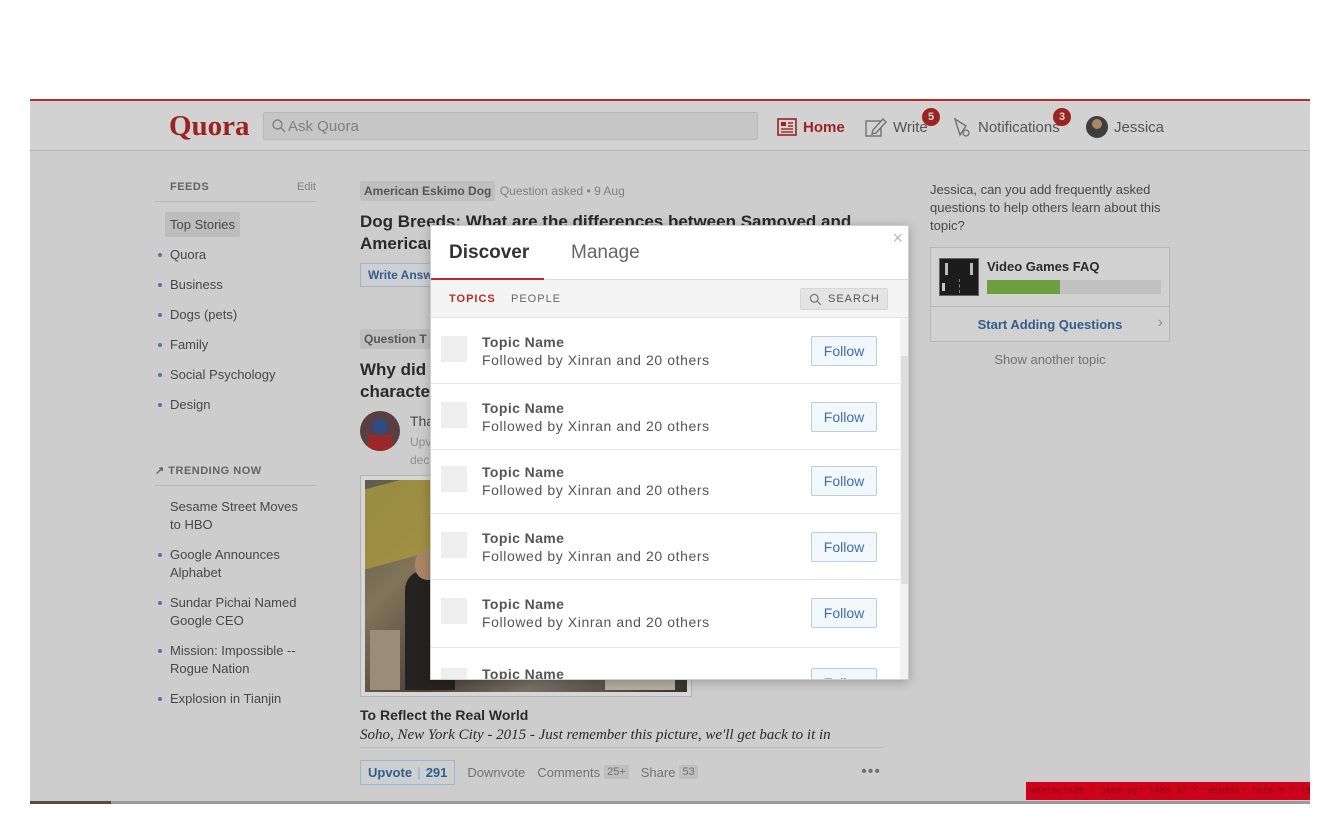 The height and width of the screenshot is (840, 1328). I want to click on close-icon: ×, so click(897, 238).